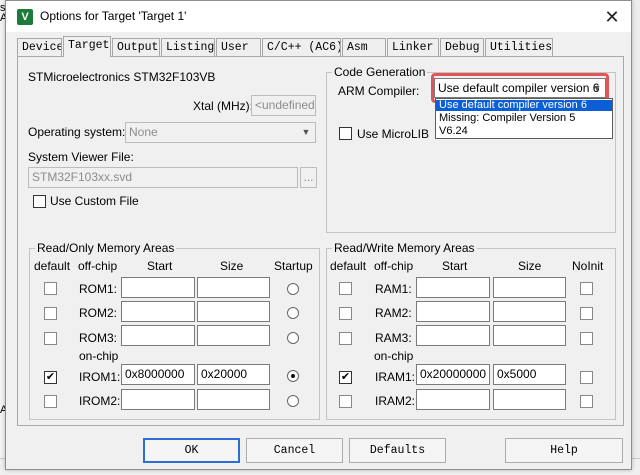 The image size is (640, 475). I want to click on close-icon: ✕, so click(612, 17).